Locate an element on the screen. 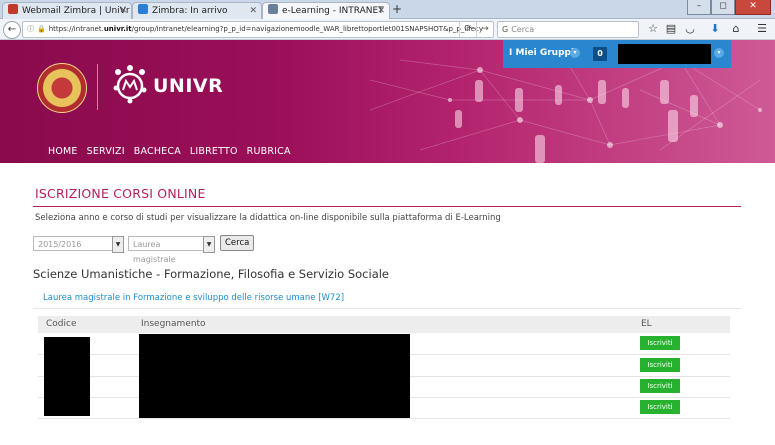  my-groups-menu: I Miei Gruppi is located at coordinates (541, 53).